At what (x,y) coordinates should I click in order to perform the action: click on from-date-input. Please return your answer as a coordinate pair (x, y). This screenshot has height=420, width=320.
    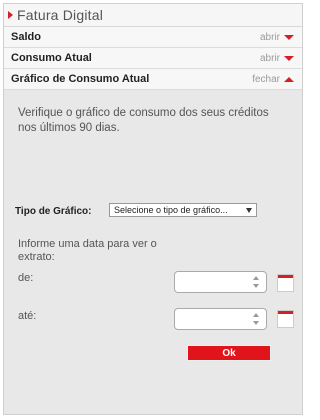
    Looking at the image, I should click on (220, 282).